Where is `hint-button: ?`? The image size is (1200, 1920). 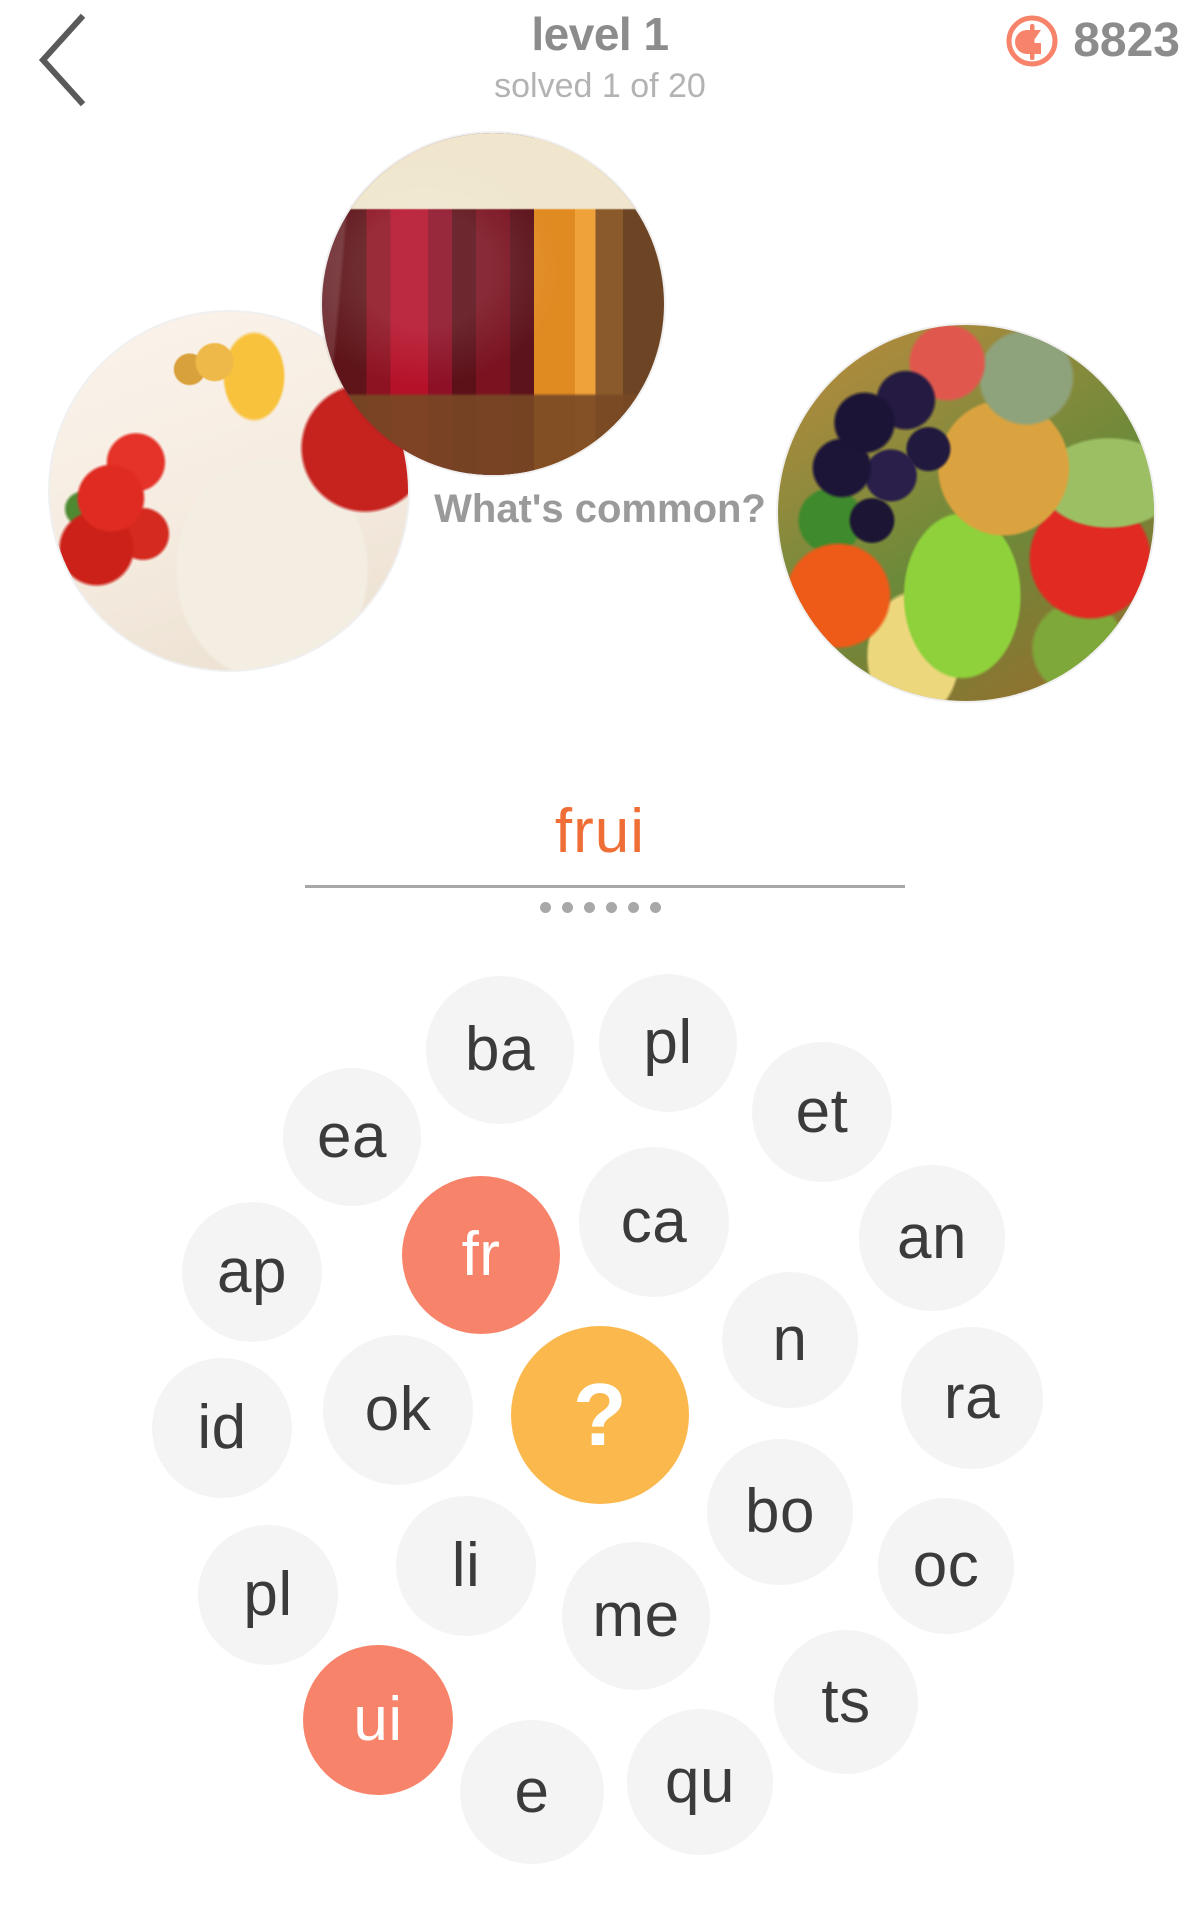
hint-button: ? is located at coordinates (600, 1415).